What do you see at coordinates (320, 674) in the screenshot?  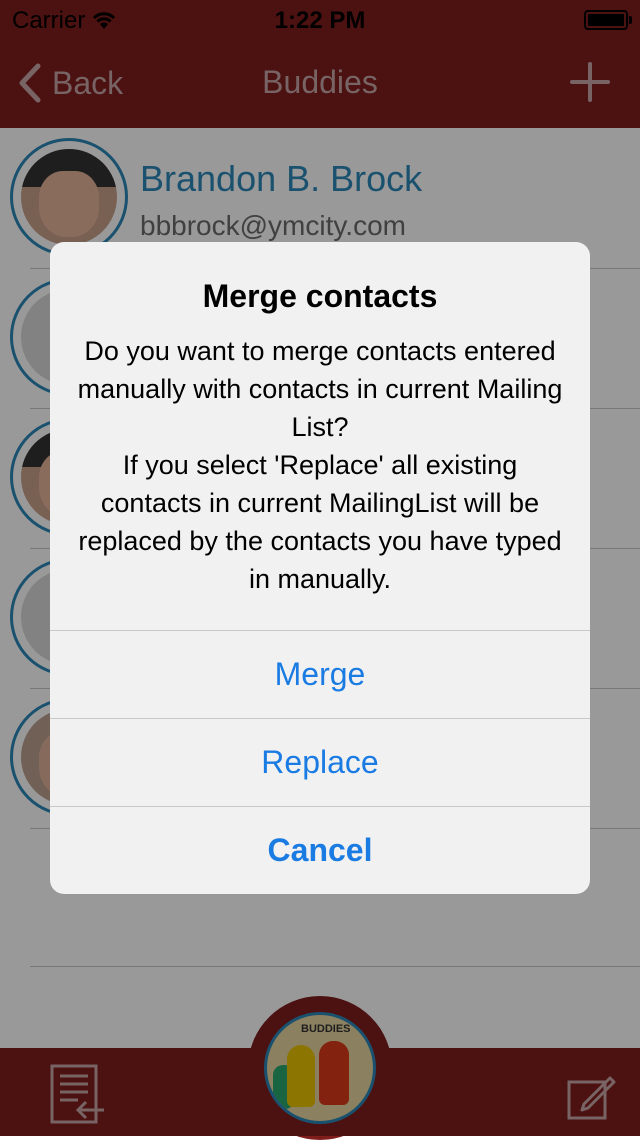 I see `merge-button: Merge` at bounding box center [320, 674].